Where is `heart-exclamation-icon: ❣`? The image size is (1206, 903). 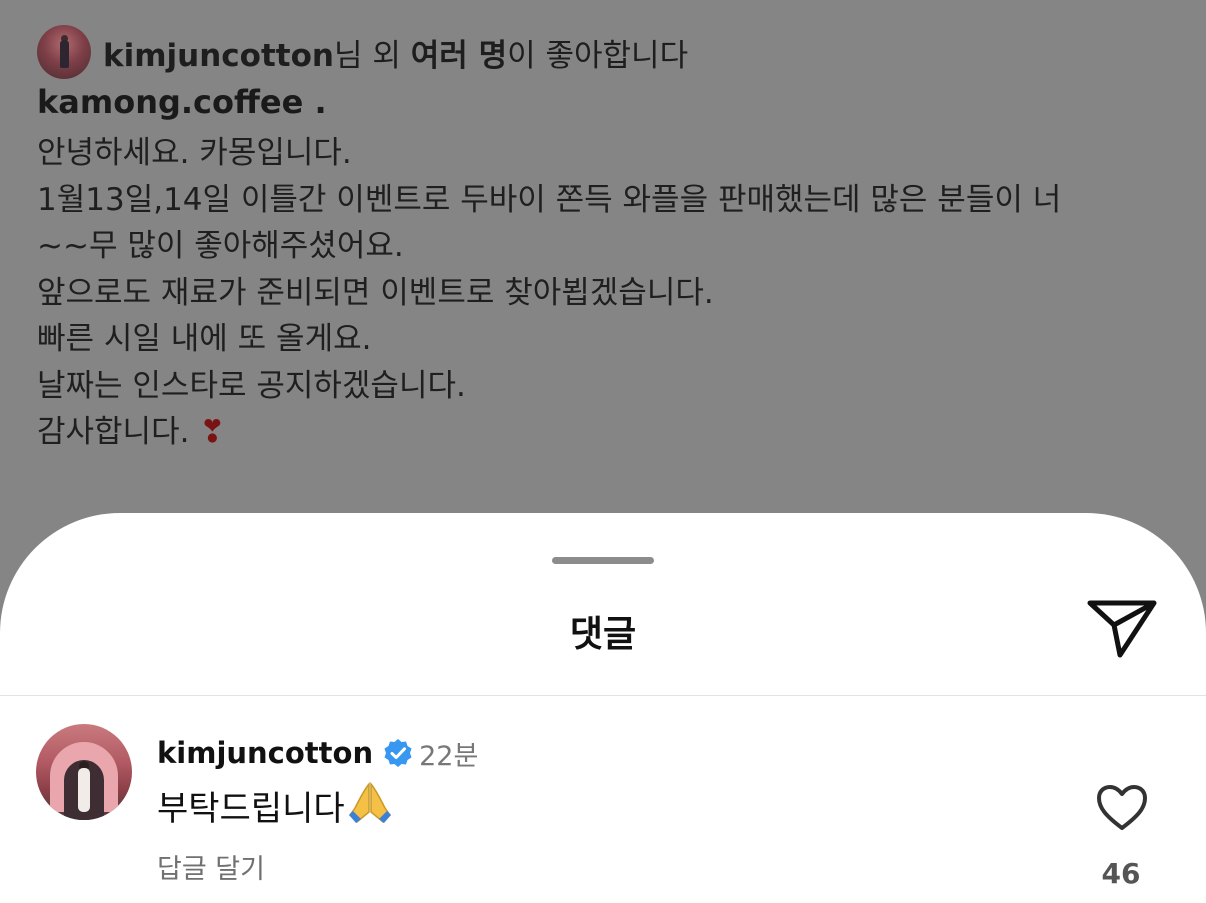 heart-exclamation-icon: ❣ is located at coordinates (212, 432).